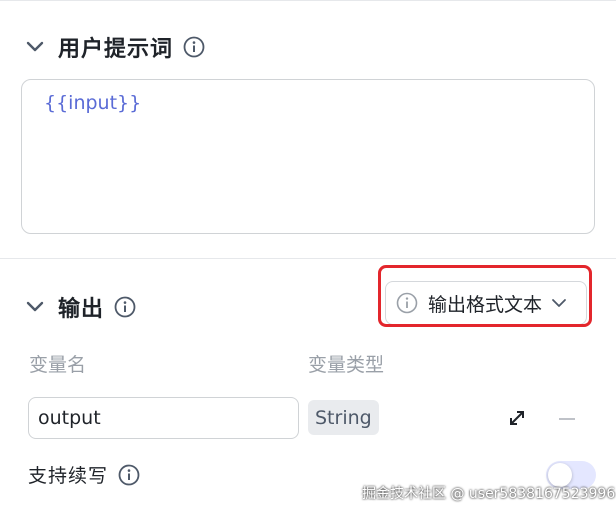  What do you see at coordinates (69, 418) in the screenshot?
I see `variable-name-value: output` at bounding box center [69, 418].